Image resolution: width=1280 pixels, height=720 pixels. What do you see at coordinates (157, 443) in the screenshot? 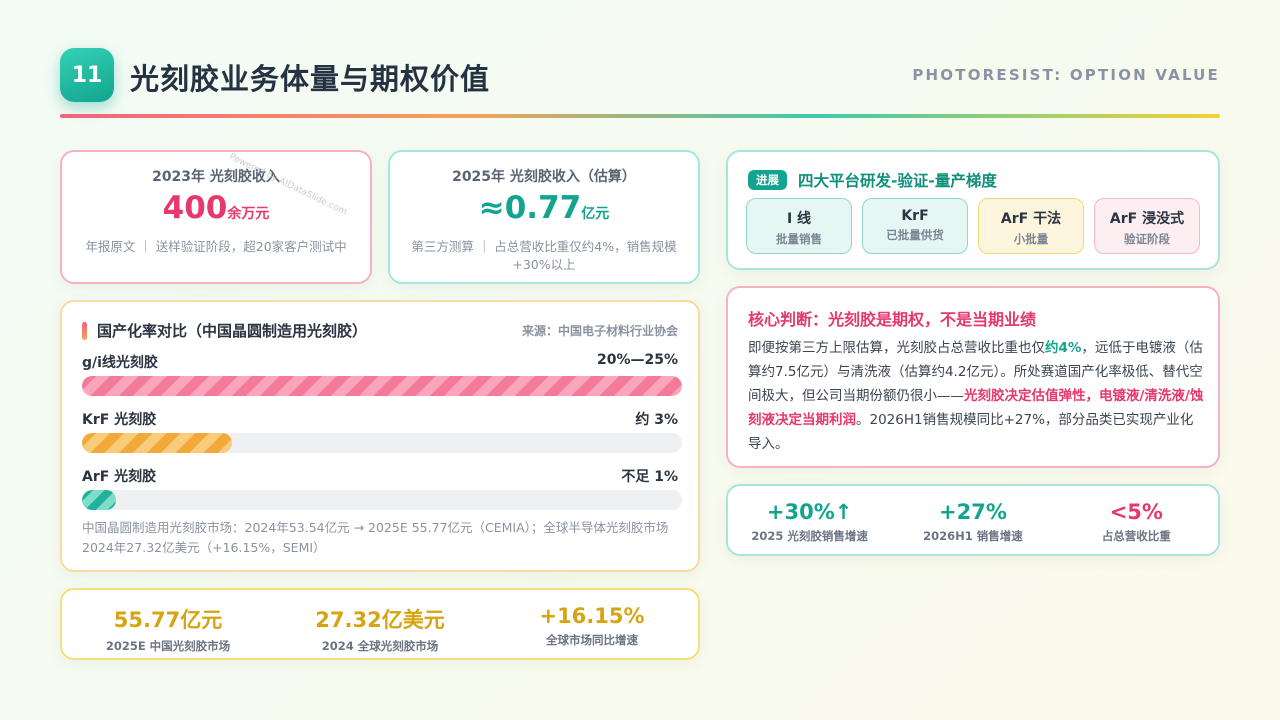
I see `progress-fill-krf` at bounding box center [157, 443].